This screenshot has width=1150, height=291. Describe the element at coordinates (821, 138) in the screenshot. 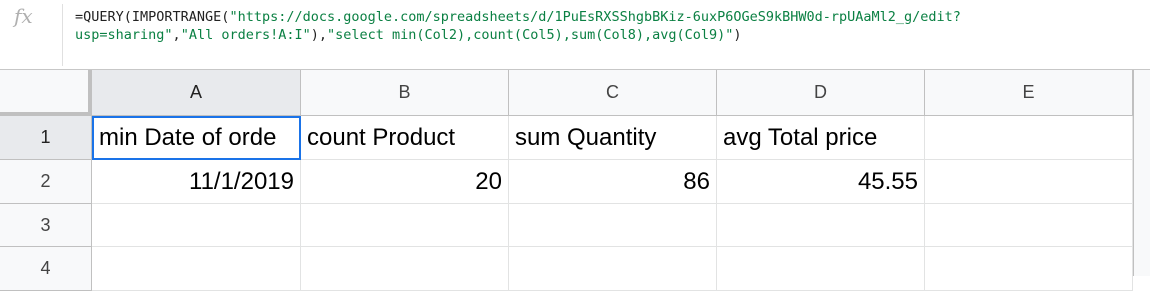

I see `cell-d1: avg Total price` at that location.